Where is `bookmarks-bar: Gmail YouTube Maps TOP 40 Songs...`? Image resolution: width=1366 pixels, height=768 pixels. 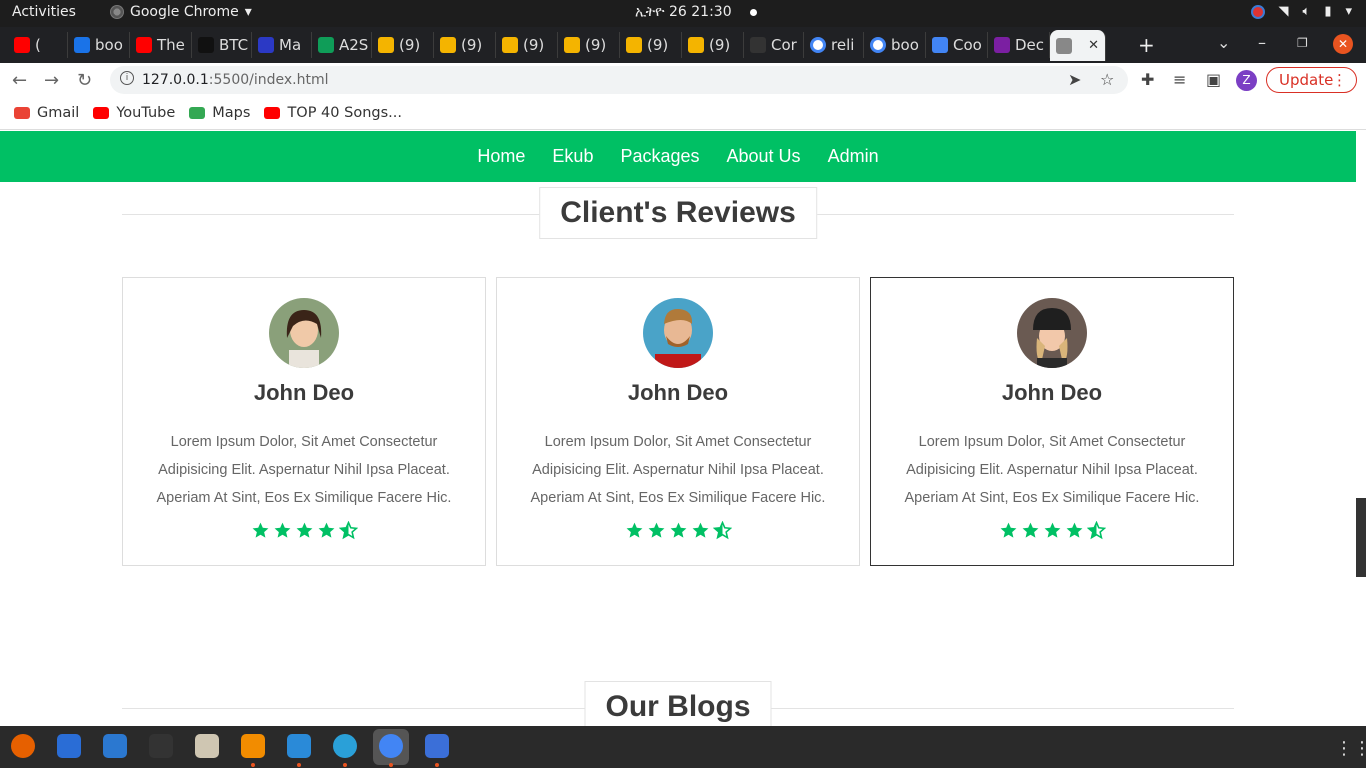
bookmarks-bar: Gmail YouTube Maps TOP 40 Songs... is located at coordinates (683, 113).